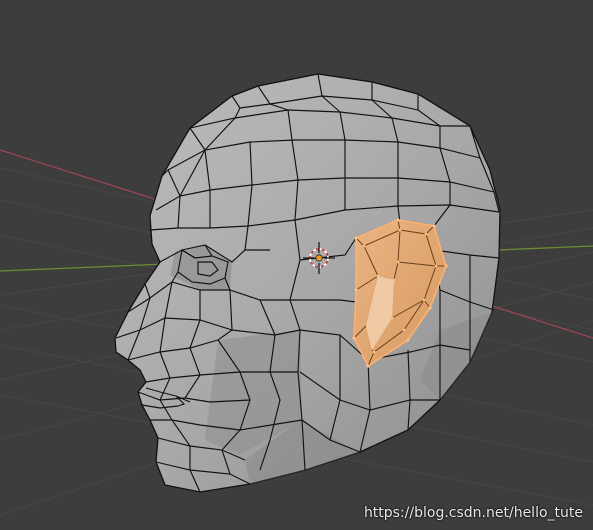  Describe the element at coordinates (473, 513) in the screenshot. I see `watermark-text: https://blog.csdn.net/hello_tute` at that location.